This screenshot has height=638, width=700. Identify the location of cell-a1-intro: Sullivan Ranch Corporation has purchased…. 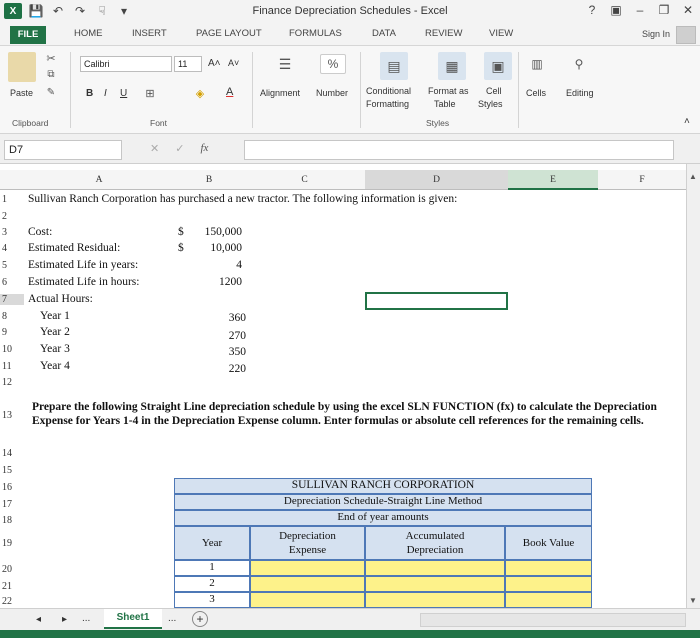
(242, 199).